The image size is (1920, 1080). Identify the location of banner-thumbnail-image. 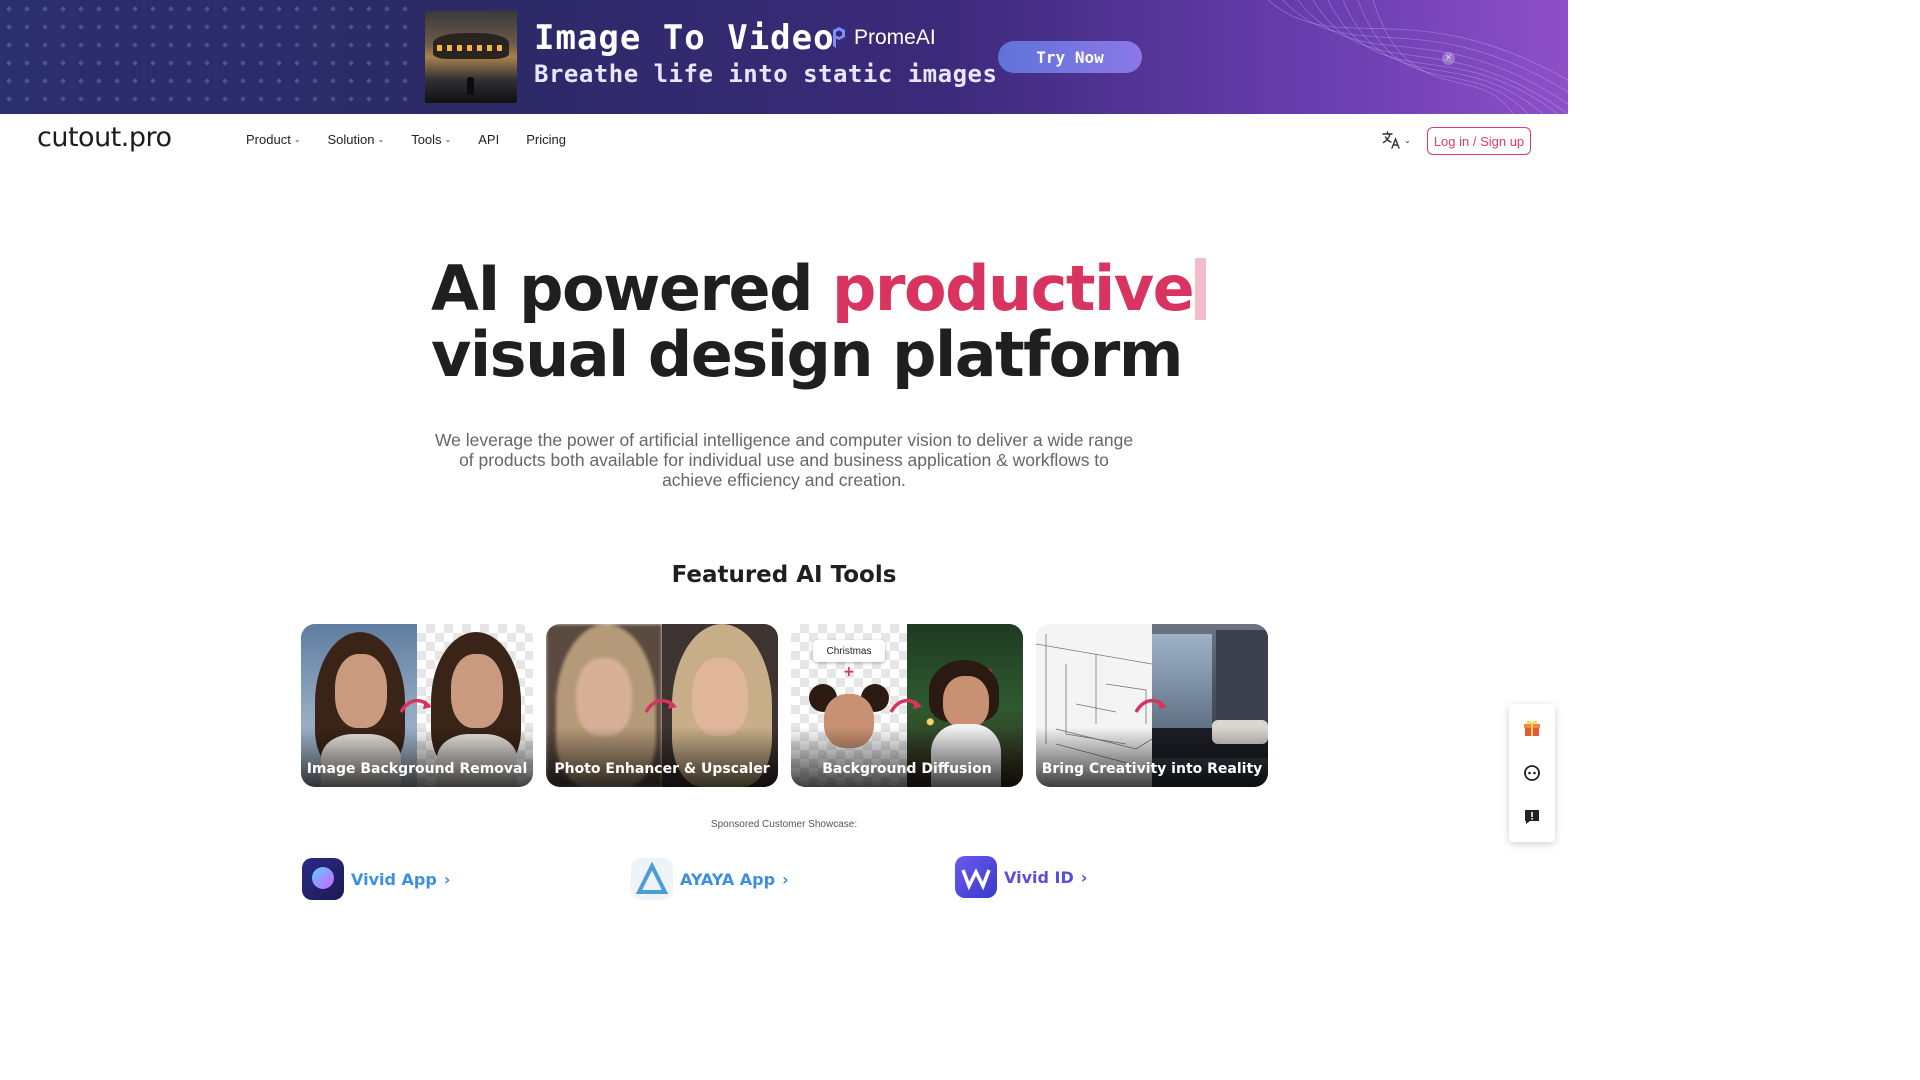
(471, 57).